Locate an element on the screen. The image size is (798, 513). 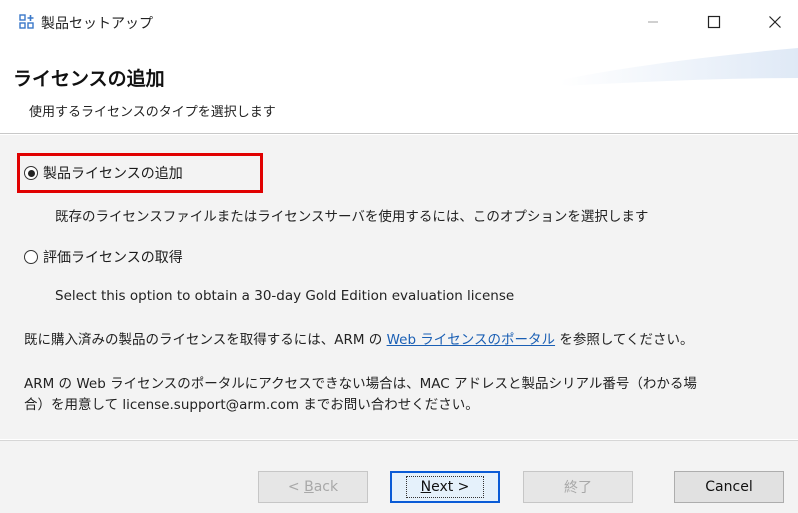
title-bar: 製品セットアップ is located at coordinates (399, 22).